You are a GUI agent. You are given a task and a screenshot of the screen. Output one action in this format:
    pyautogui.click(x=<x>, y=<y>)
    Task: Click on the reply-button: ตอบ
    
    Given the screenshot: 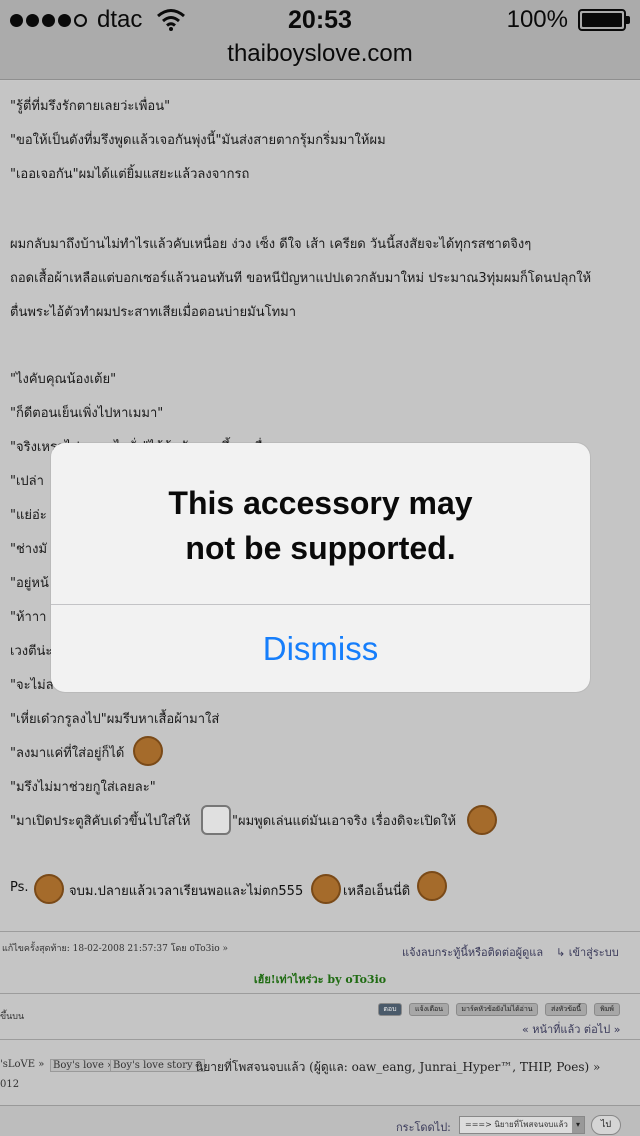 What is the action you would take?
    pyautogui.click(x=390, y=1009)
    